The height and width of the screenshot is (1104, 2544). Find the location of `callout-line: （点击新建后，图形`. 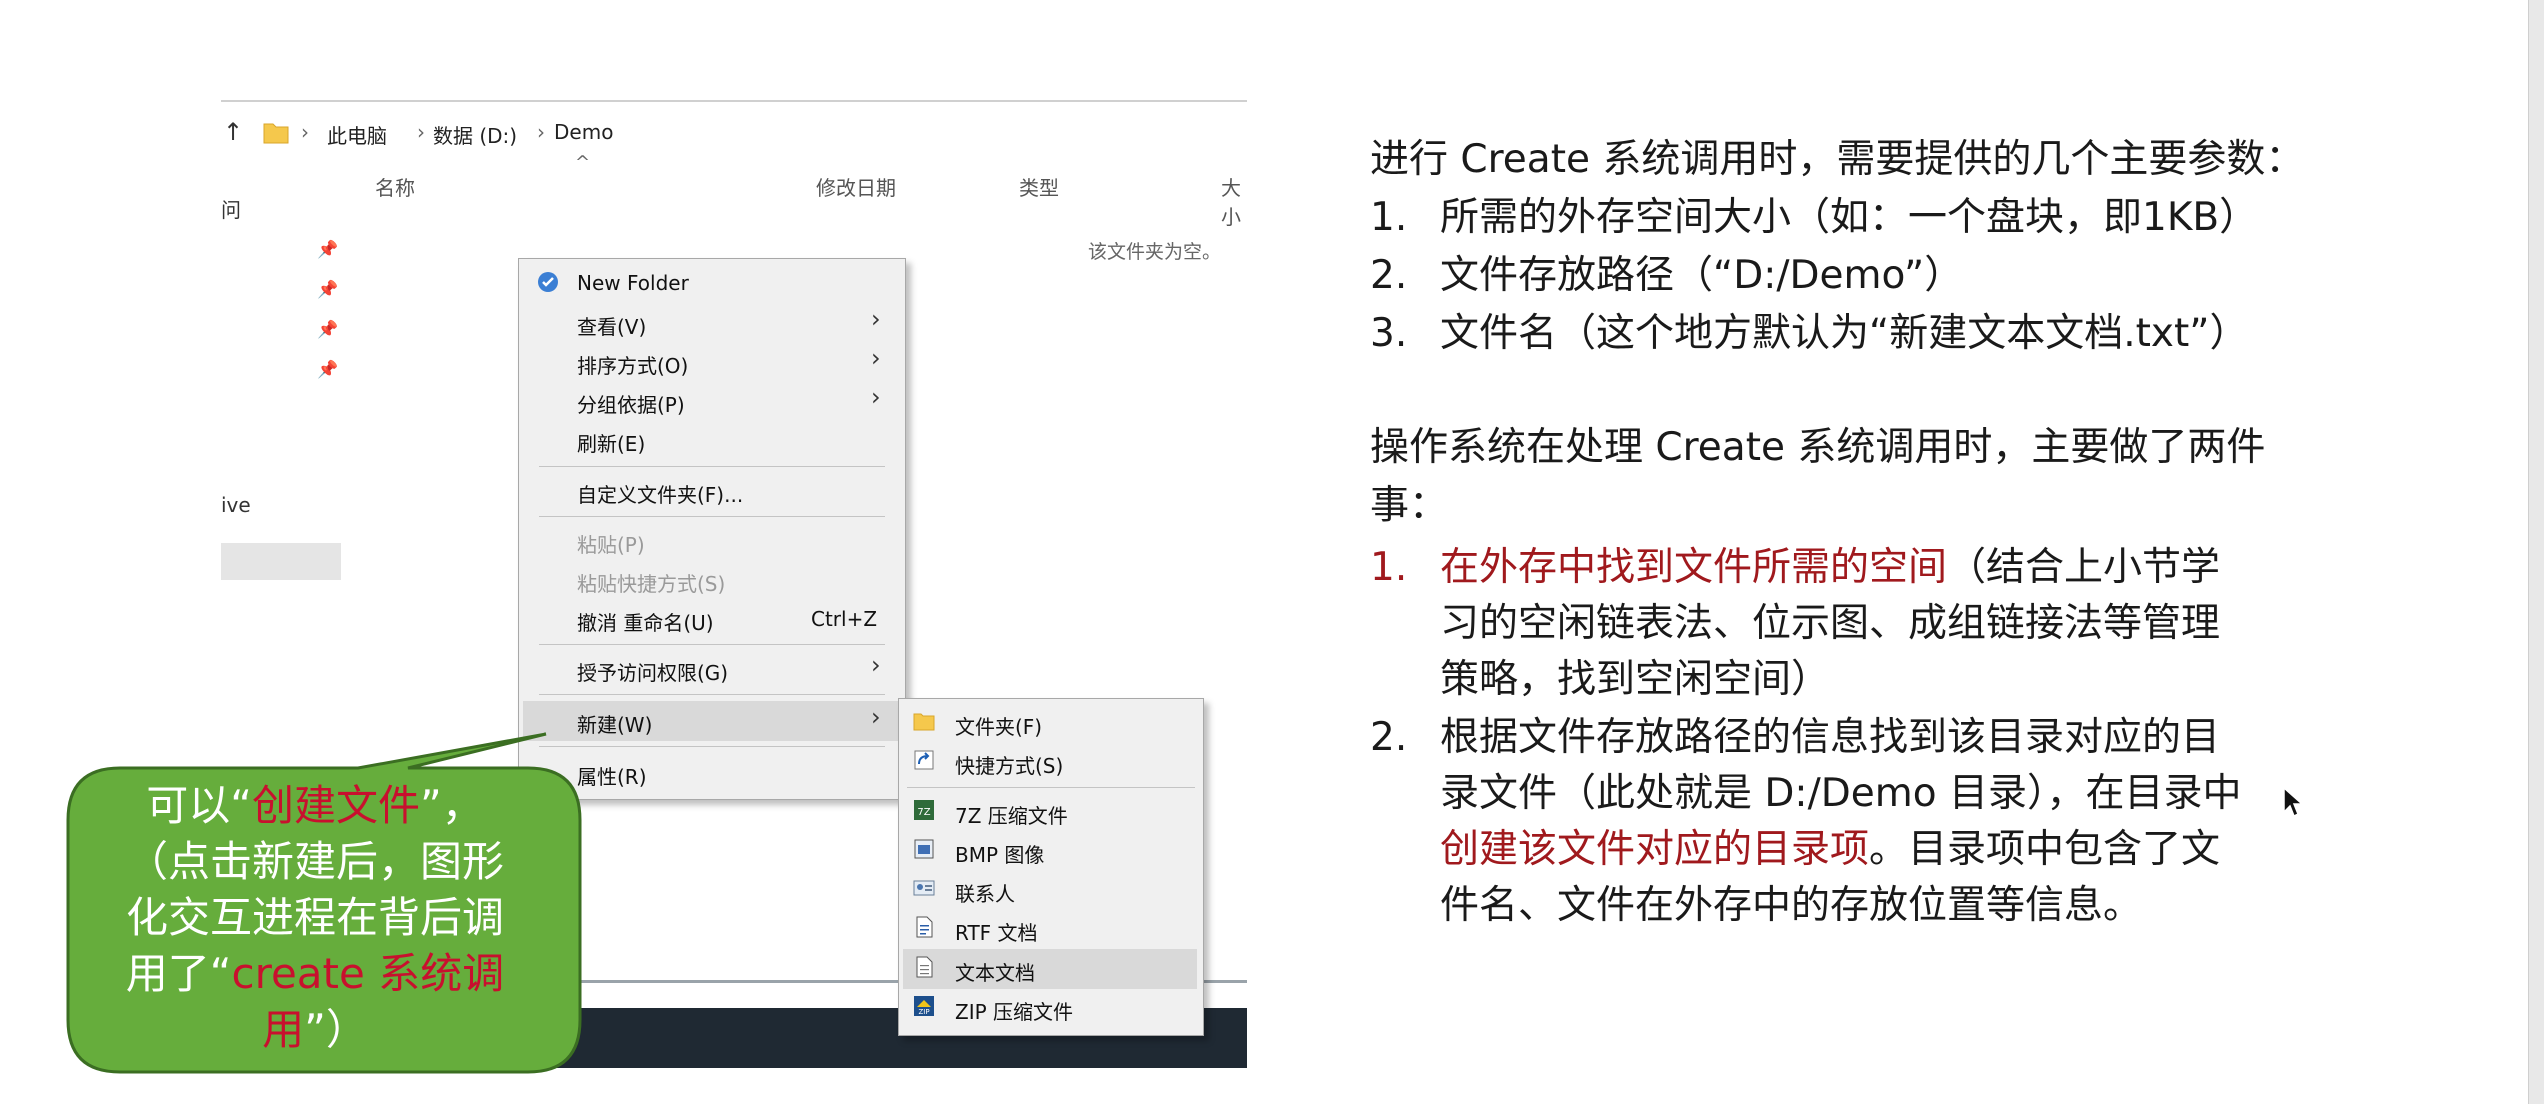

callout-line: （点击新建后，图形 is located at coordinates (314, 861).